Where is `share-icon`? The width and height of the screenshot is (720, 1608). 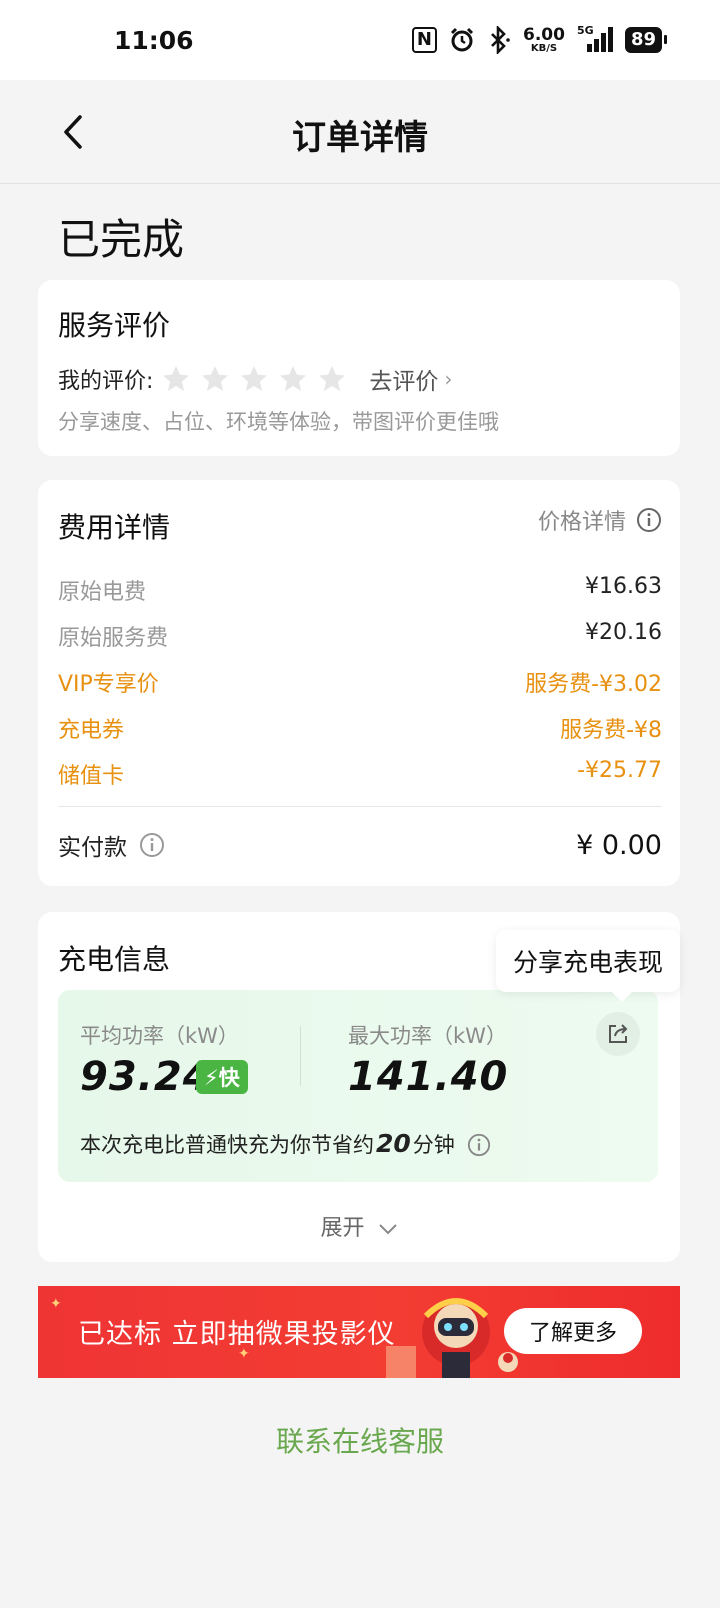 share-icon is located at coordinates (618, 1033).